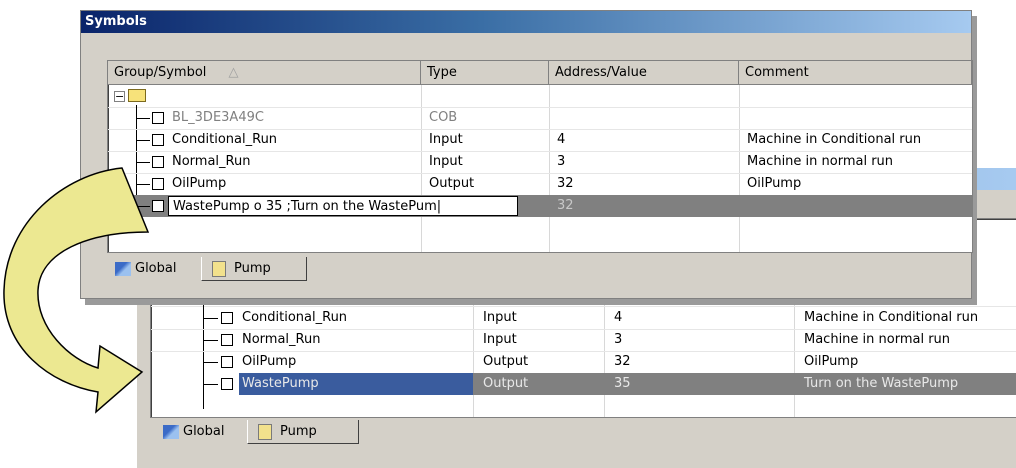  Describe the element at coordinates (526, 22) in the screenshot. I see `title-bar: Symbols` at that location.